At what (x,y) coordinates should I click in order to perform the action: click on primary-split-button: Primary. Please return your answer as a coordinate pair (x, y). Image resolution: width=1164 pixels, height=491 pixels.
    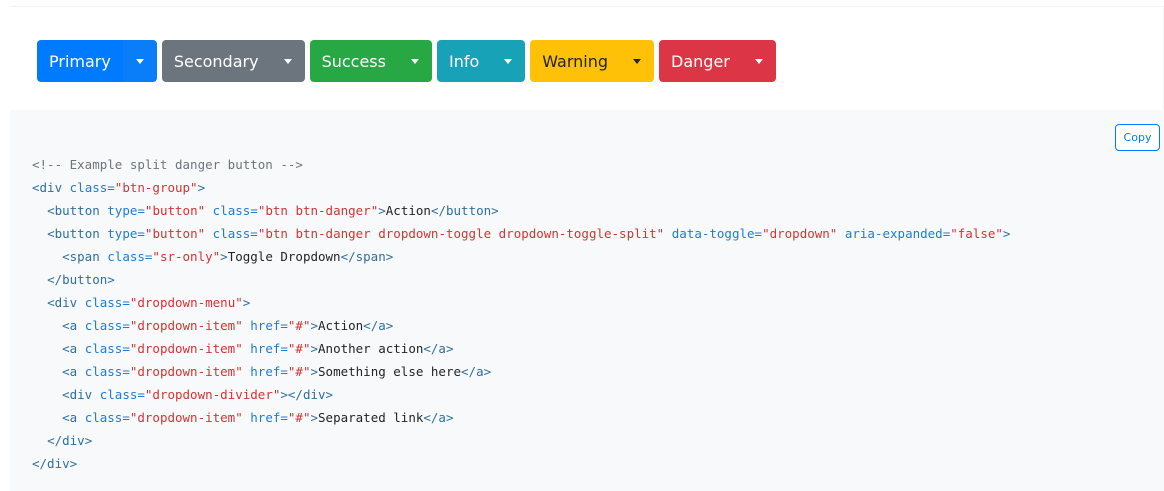
    Looking at the image, I should click on (97, 61).